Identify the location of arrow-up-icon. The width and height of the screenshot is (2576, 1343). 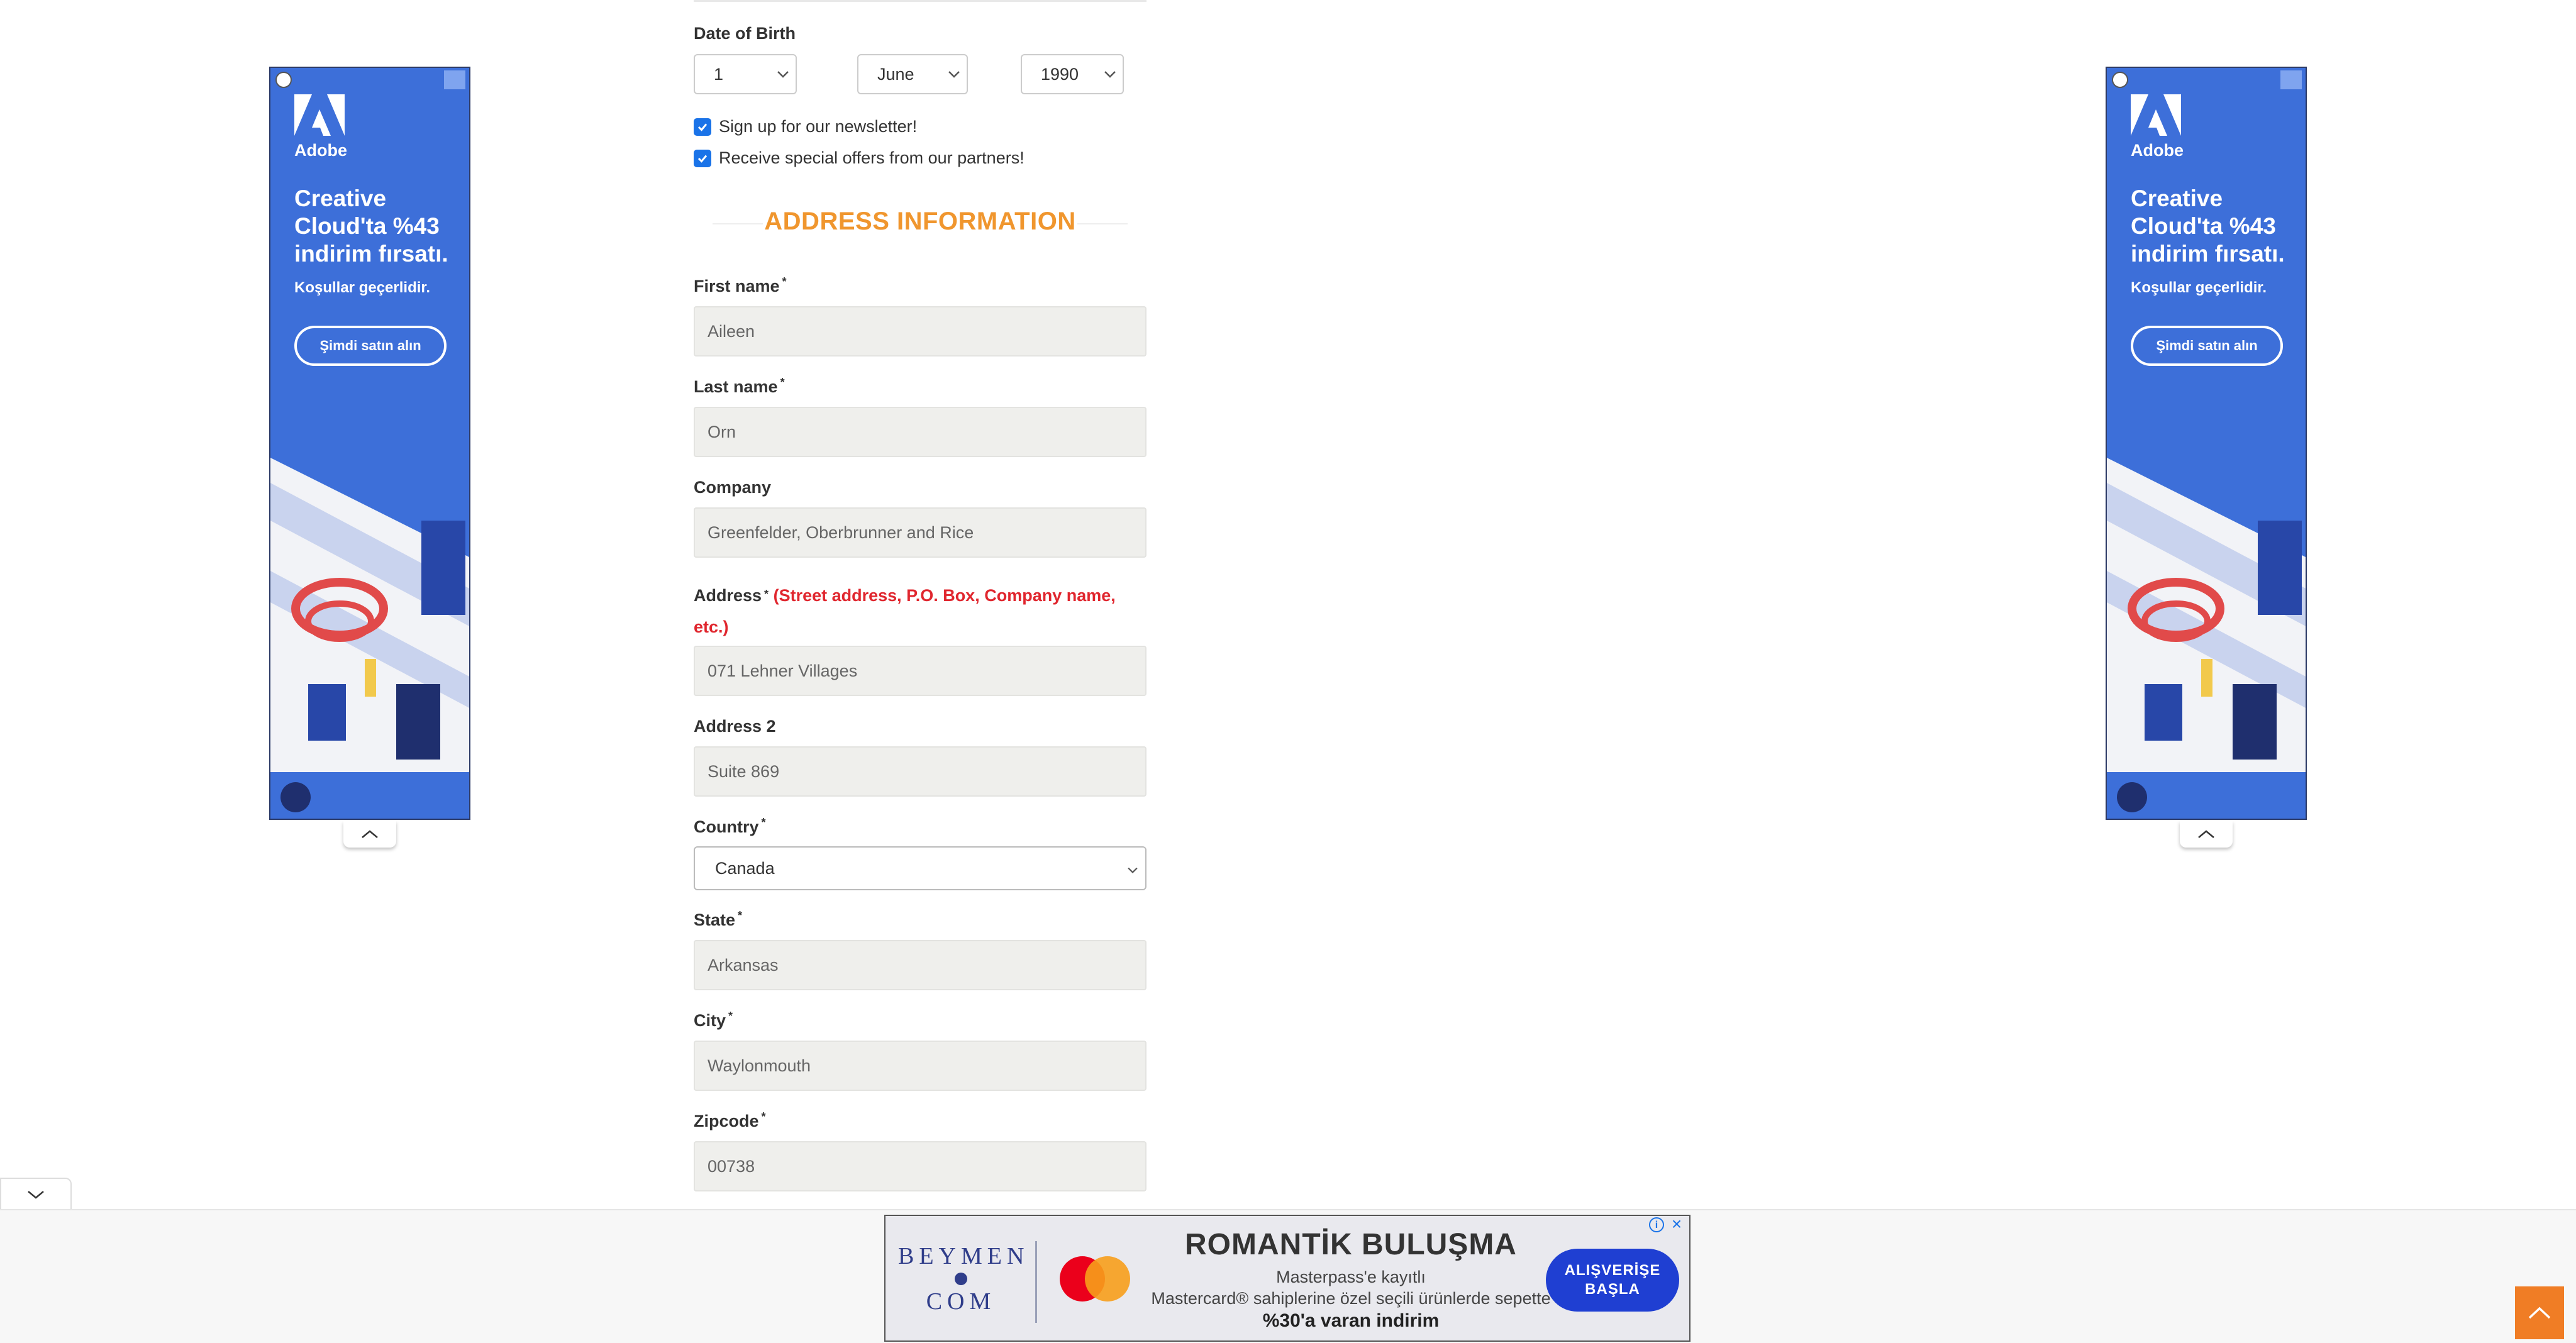
(2539, 1313).